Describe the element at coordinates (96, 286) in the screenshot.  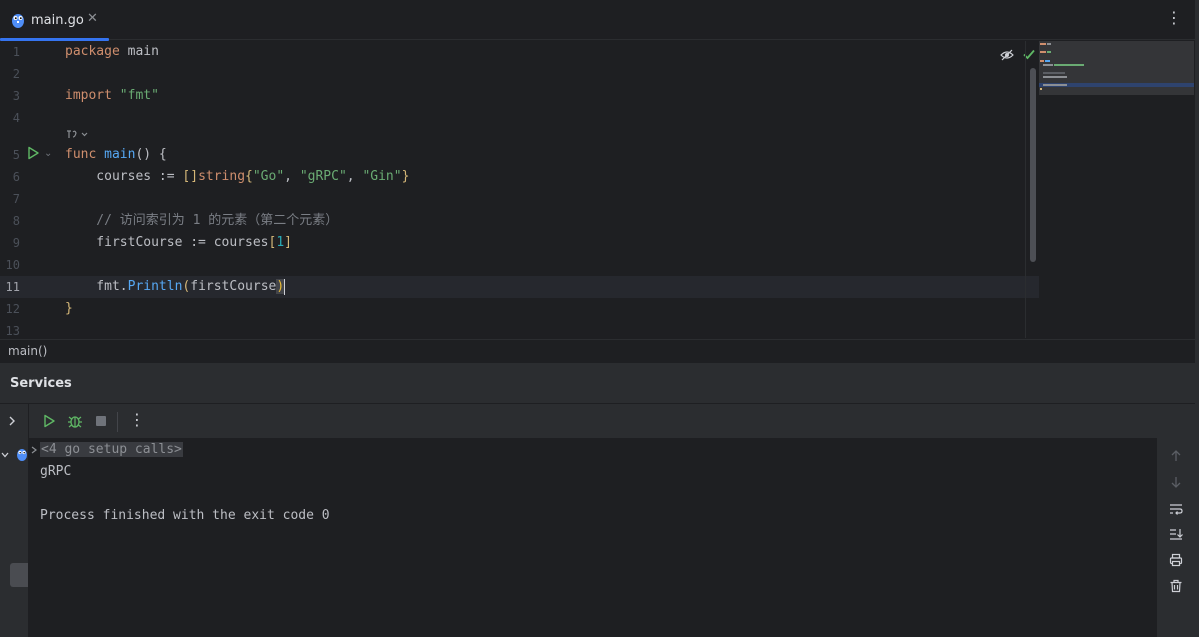
I see `code-token: fmt.` at that location.